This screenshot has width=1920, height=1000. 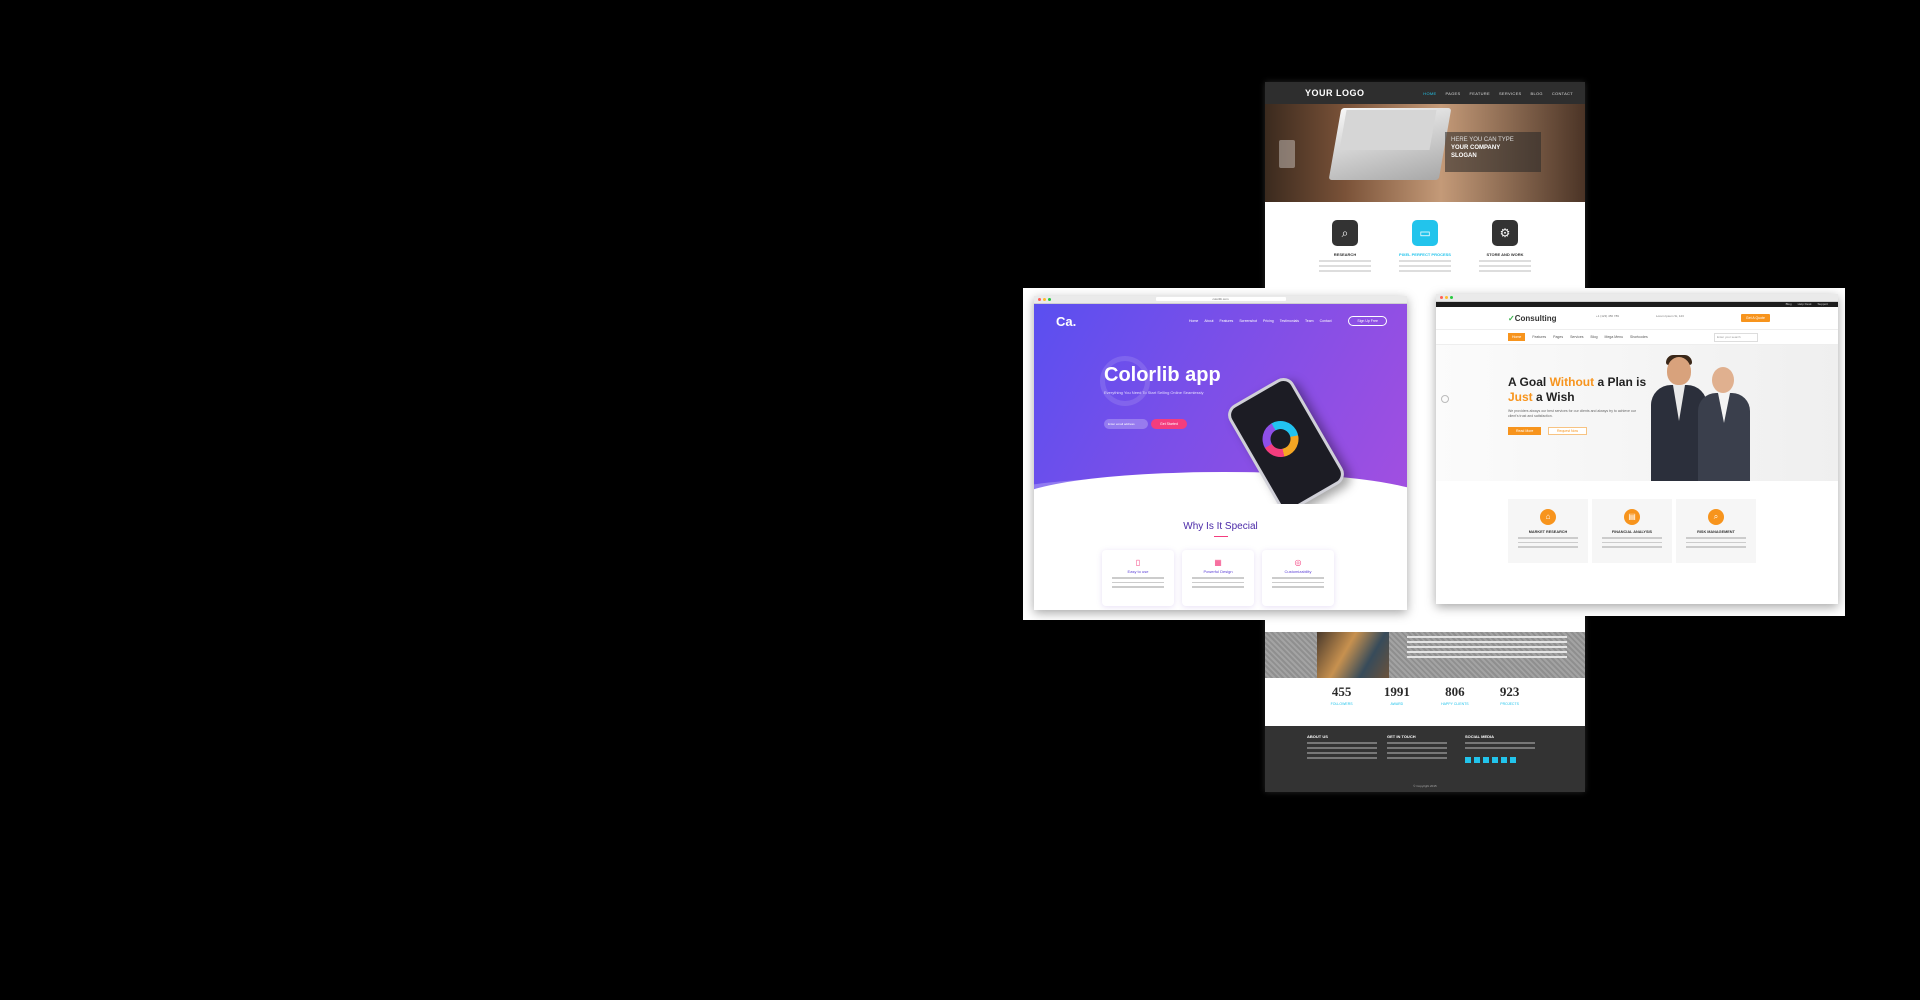 I want to click on hero-image: HERE YOU CAN TYPE YOUR COMPANY SLOGAN, so click(x=1425, y=153).